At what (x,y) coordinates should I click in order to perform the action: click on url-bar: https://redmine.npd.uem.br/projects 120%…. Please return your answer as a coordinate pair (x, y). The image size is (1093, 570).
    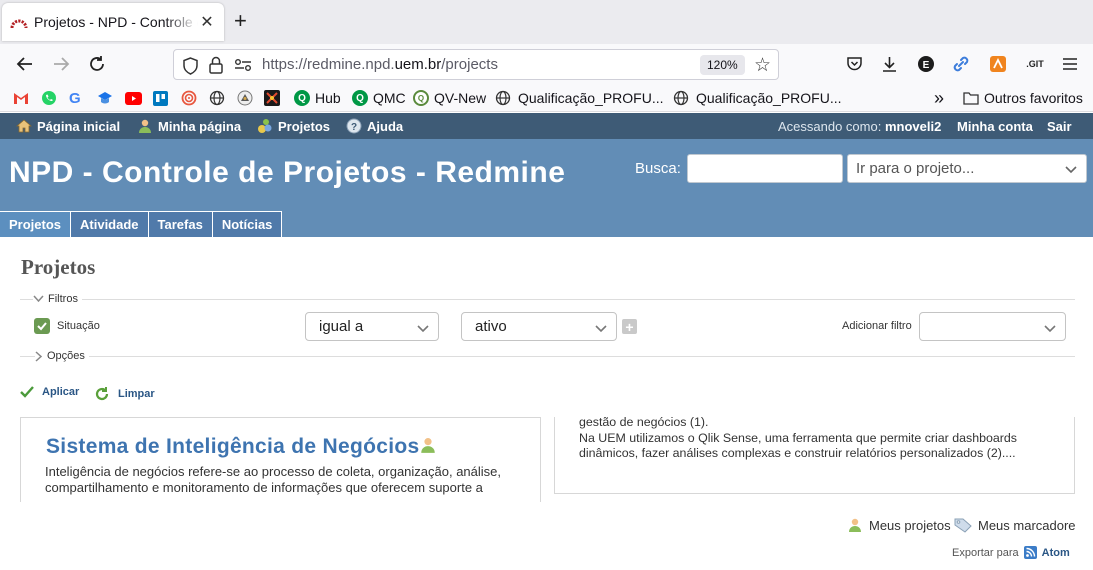
    Looking at the image, I should click on (476, 64).